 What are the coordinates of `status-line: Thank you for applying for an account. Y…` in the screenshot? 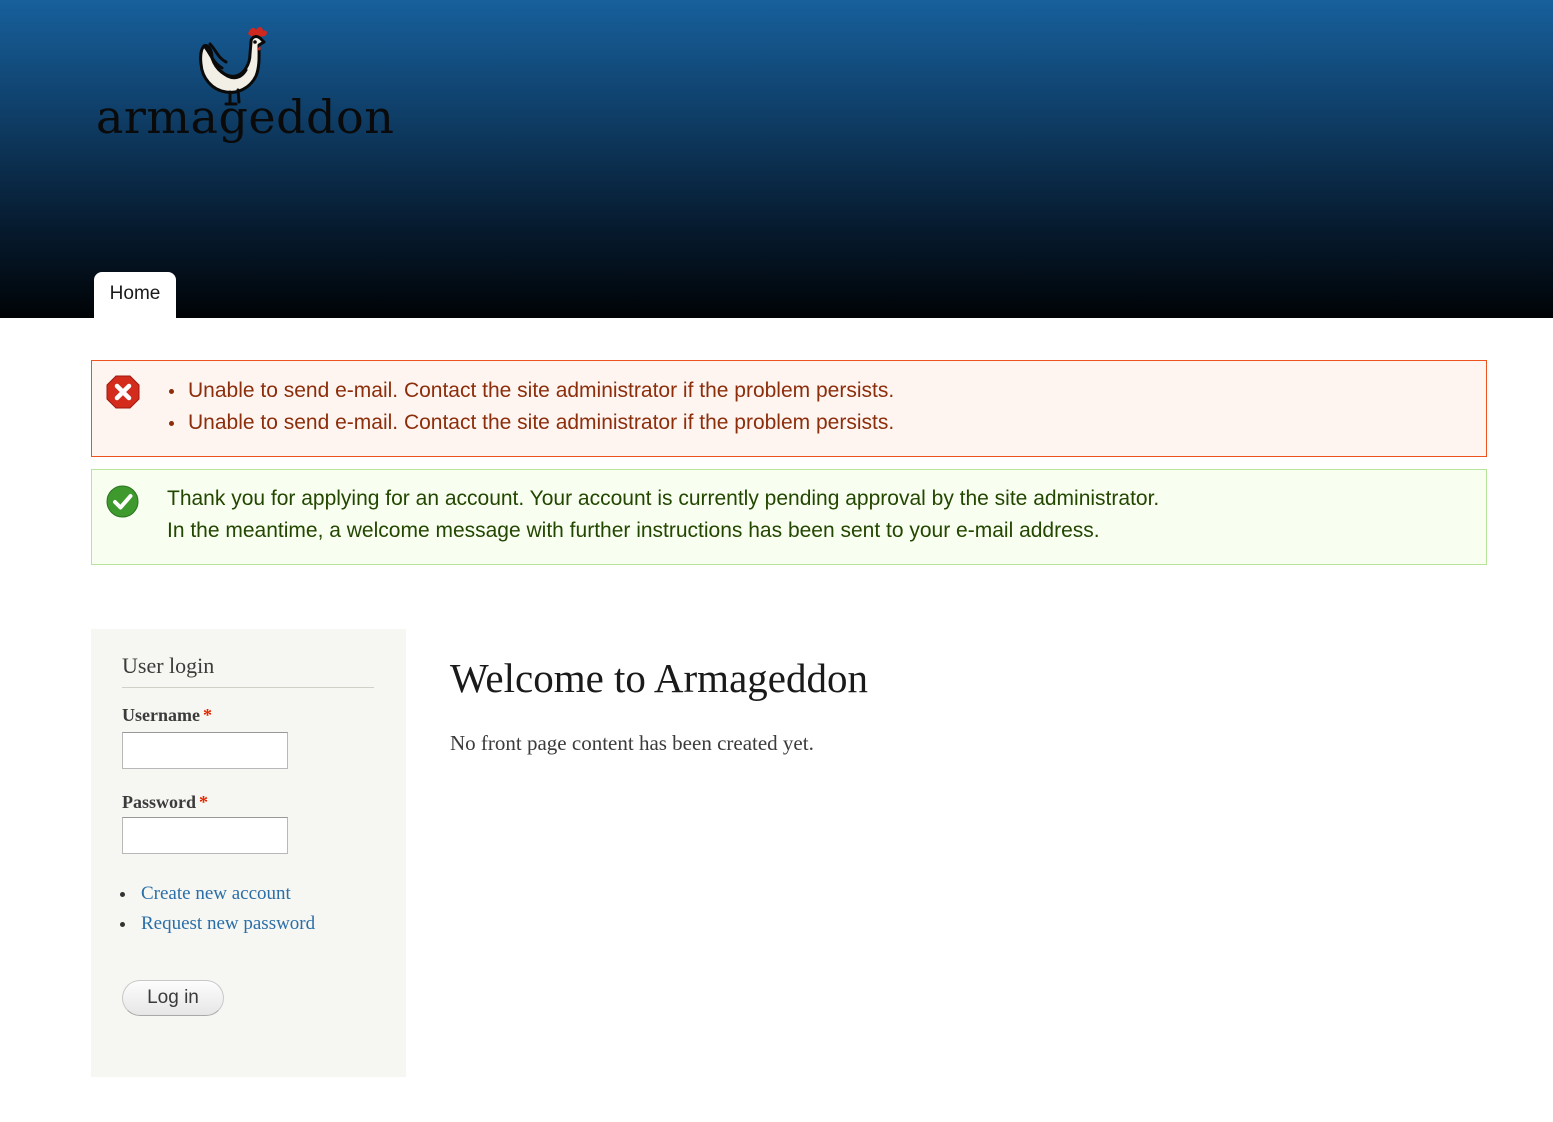 It's located at (663, 498).